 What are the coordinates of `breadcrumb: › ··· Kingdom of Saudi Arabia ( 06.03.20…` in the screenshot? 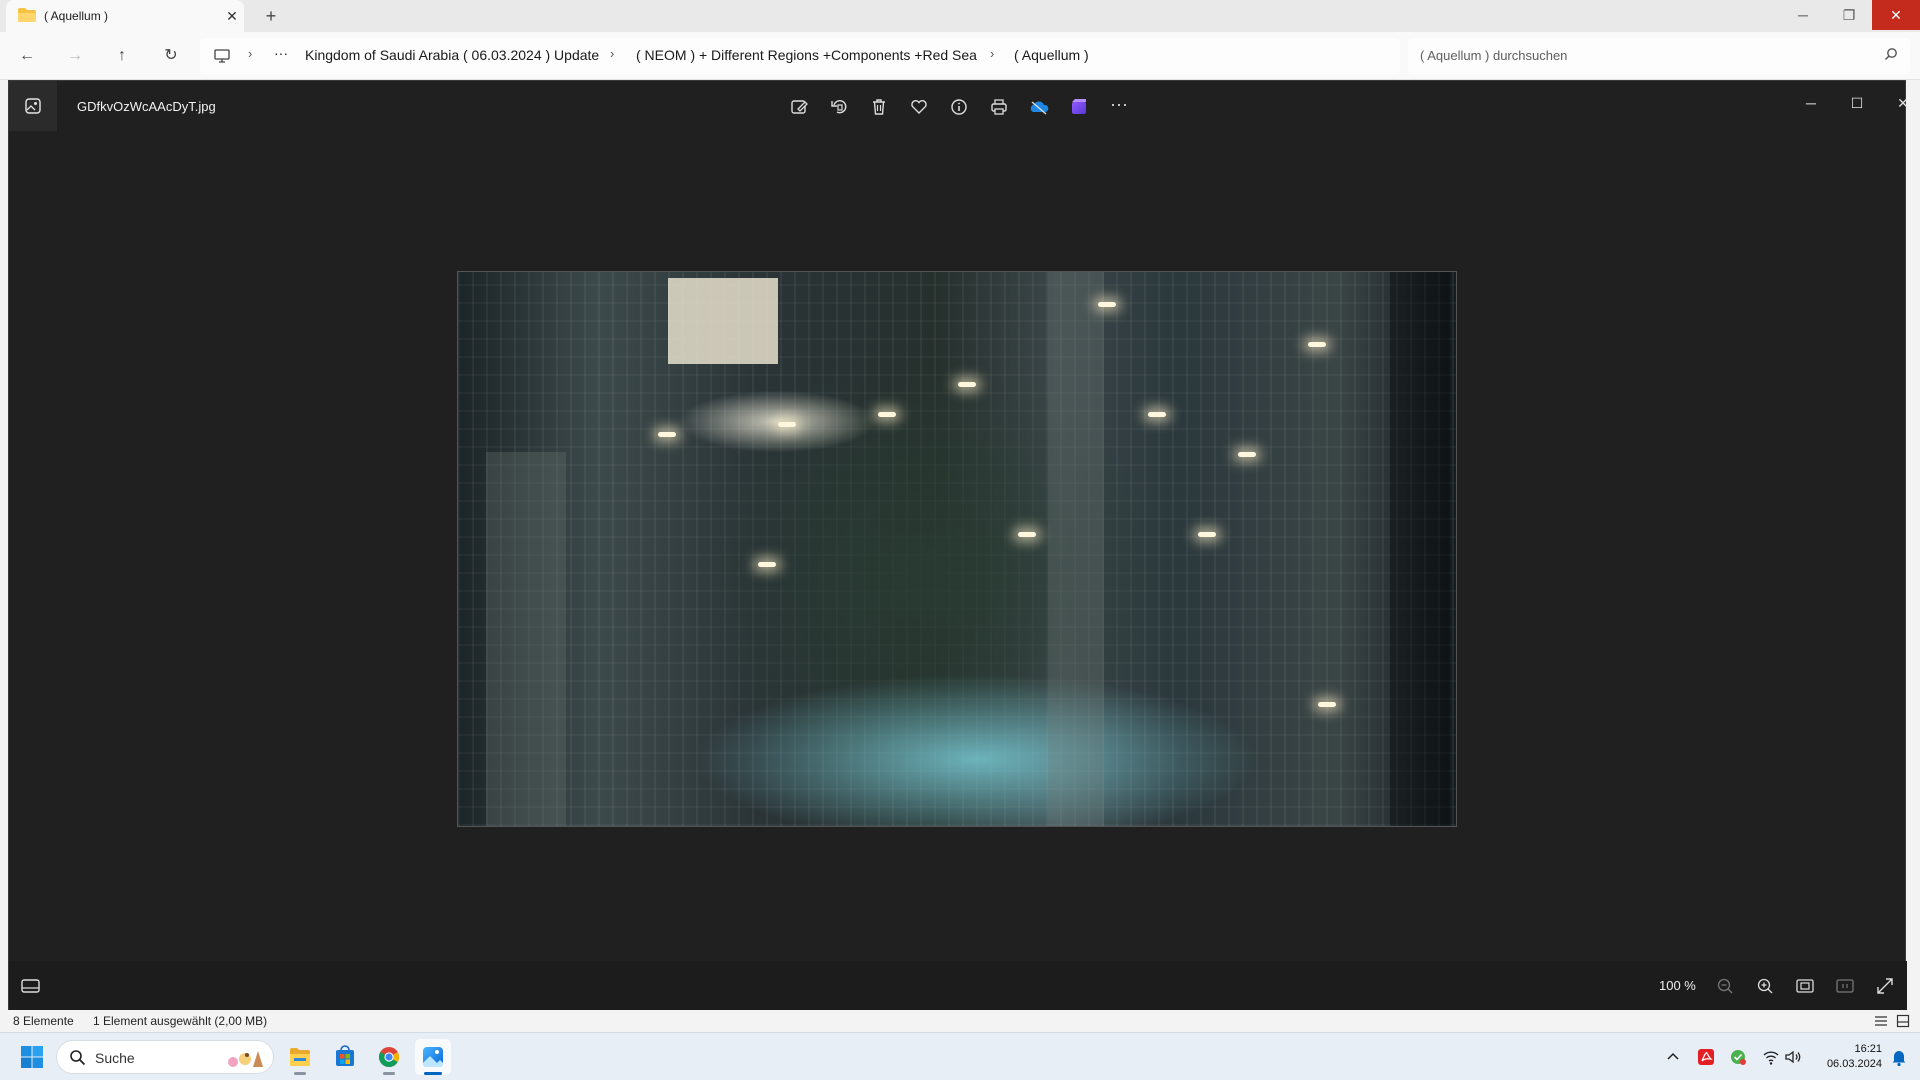 It's located at (800, 56).